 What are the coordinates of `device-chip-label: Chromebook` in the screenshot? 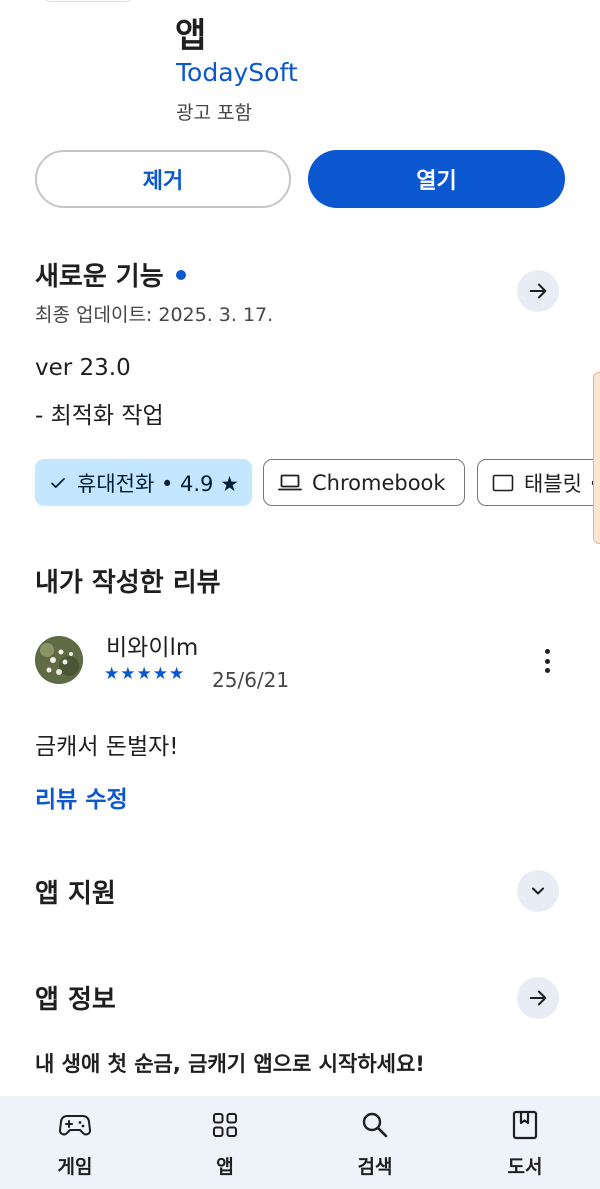 It's located at (379, 482).